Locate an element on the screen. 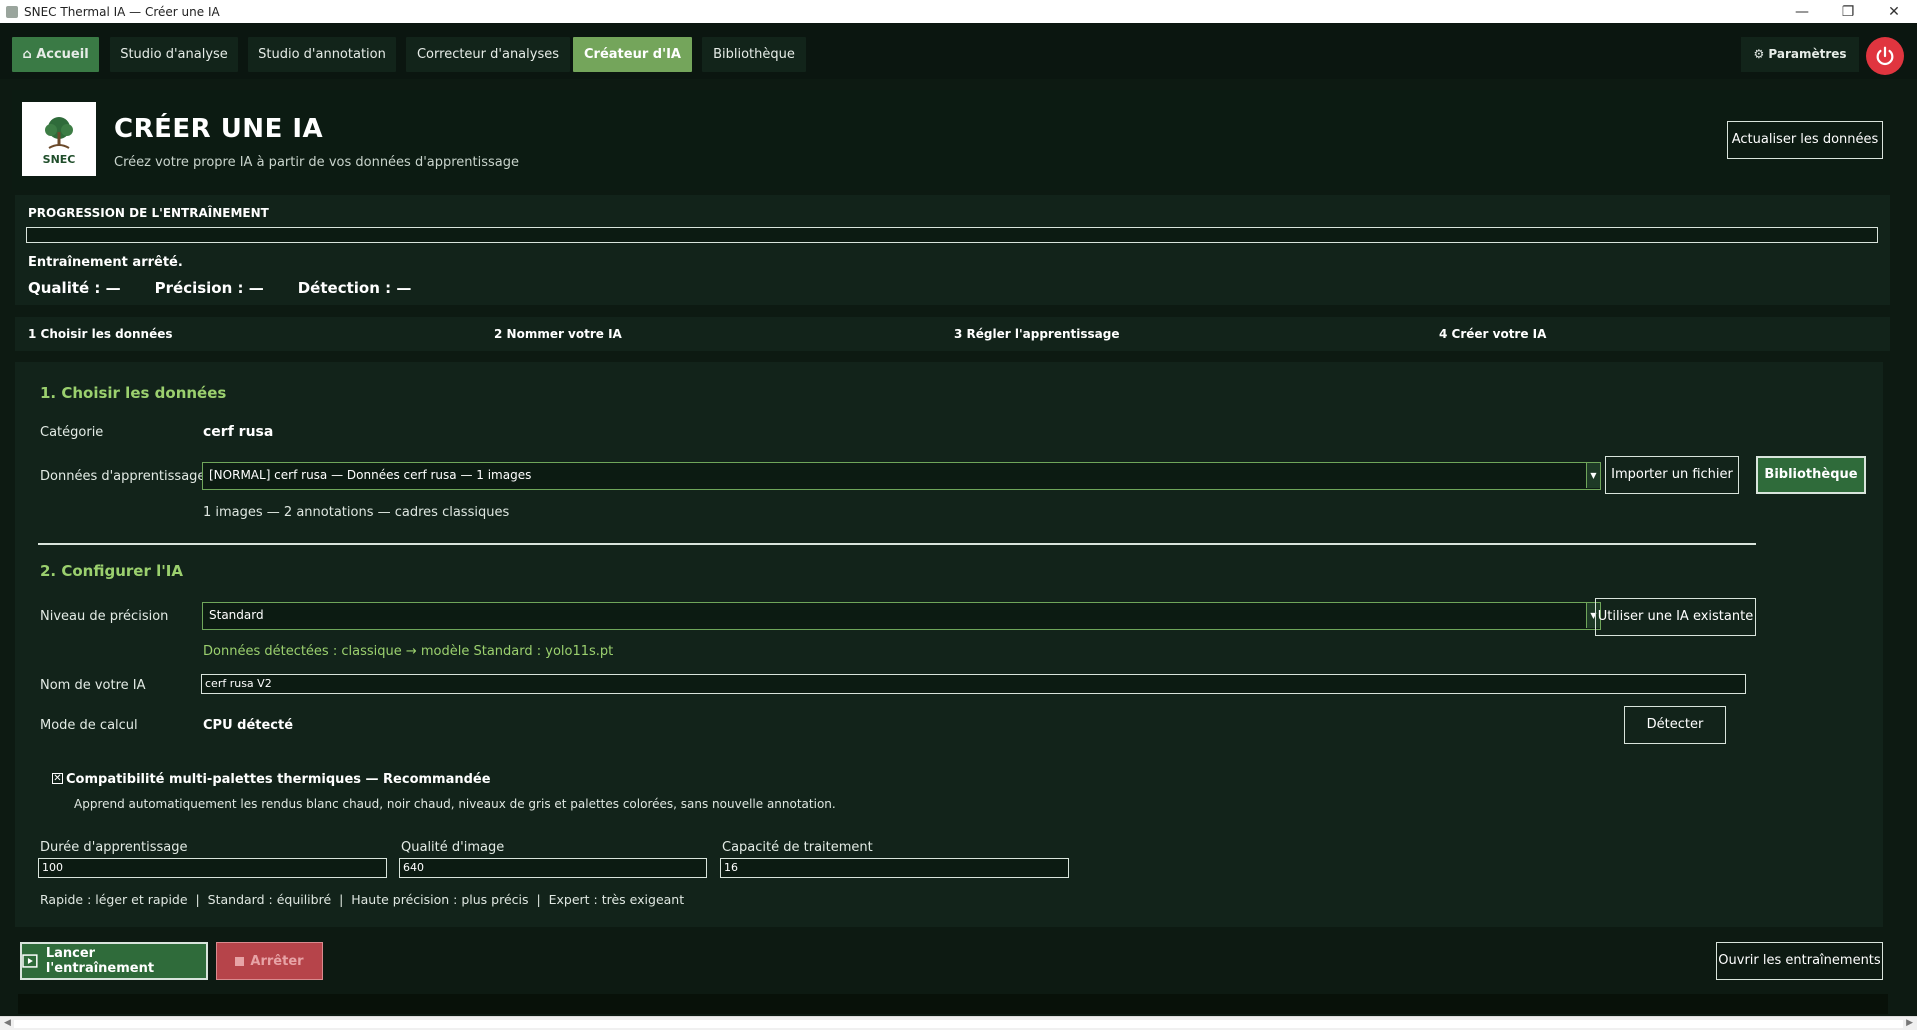 This screenshot has height=1030, width=1917. tab-library: Bibliothèque is located at coordinates (754, 54).